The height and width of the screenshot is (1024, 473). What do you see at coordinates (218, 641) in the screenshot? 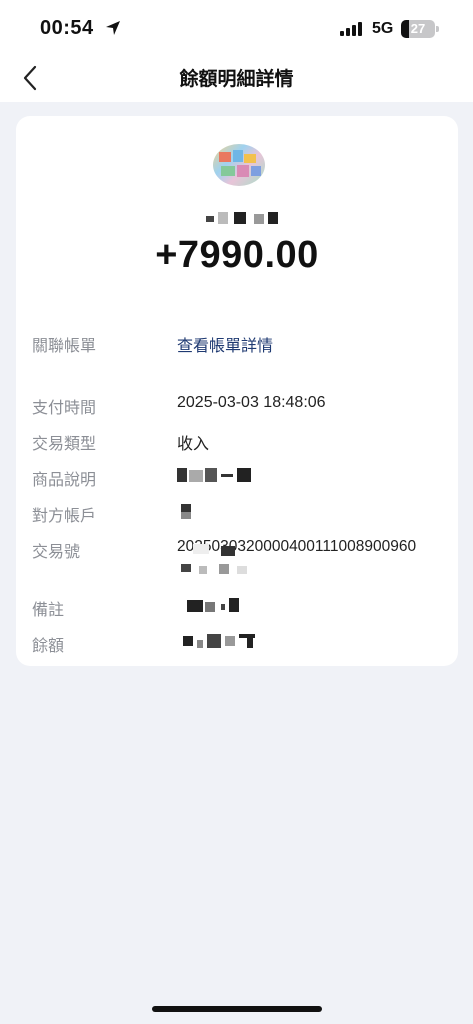
I see `balance-redacted` at bounding box center [218, 641].